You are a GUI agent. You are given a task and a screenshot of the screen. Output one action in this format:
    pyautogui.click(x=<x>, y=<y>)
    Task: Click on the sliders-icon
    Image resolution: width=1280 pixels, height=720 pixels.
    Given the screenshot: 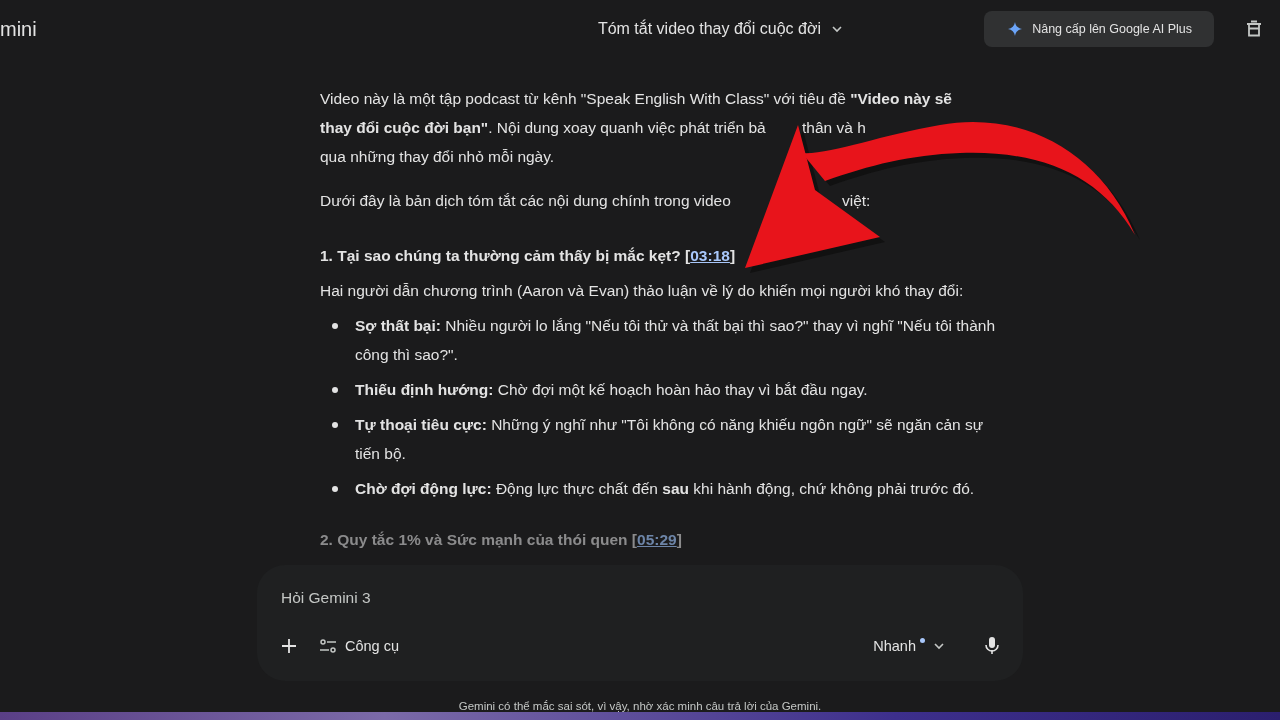 What is the action you would take?
    pyautogui.click(x=328, y=646)
    